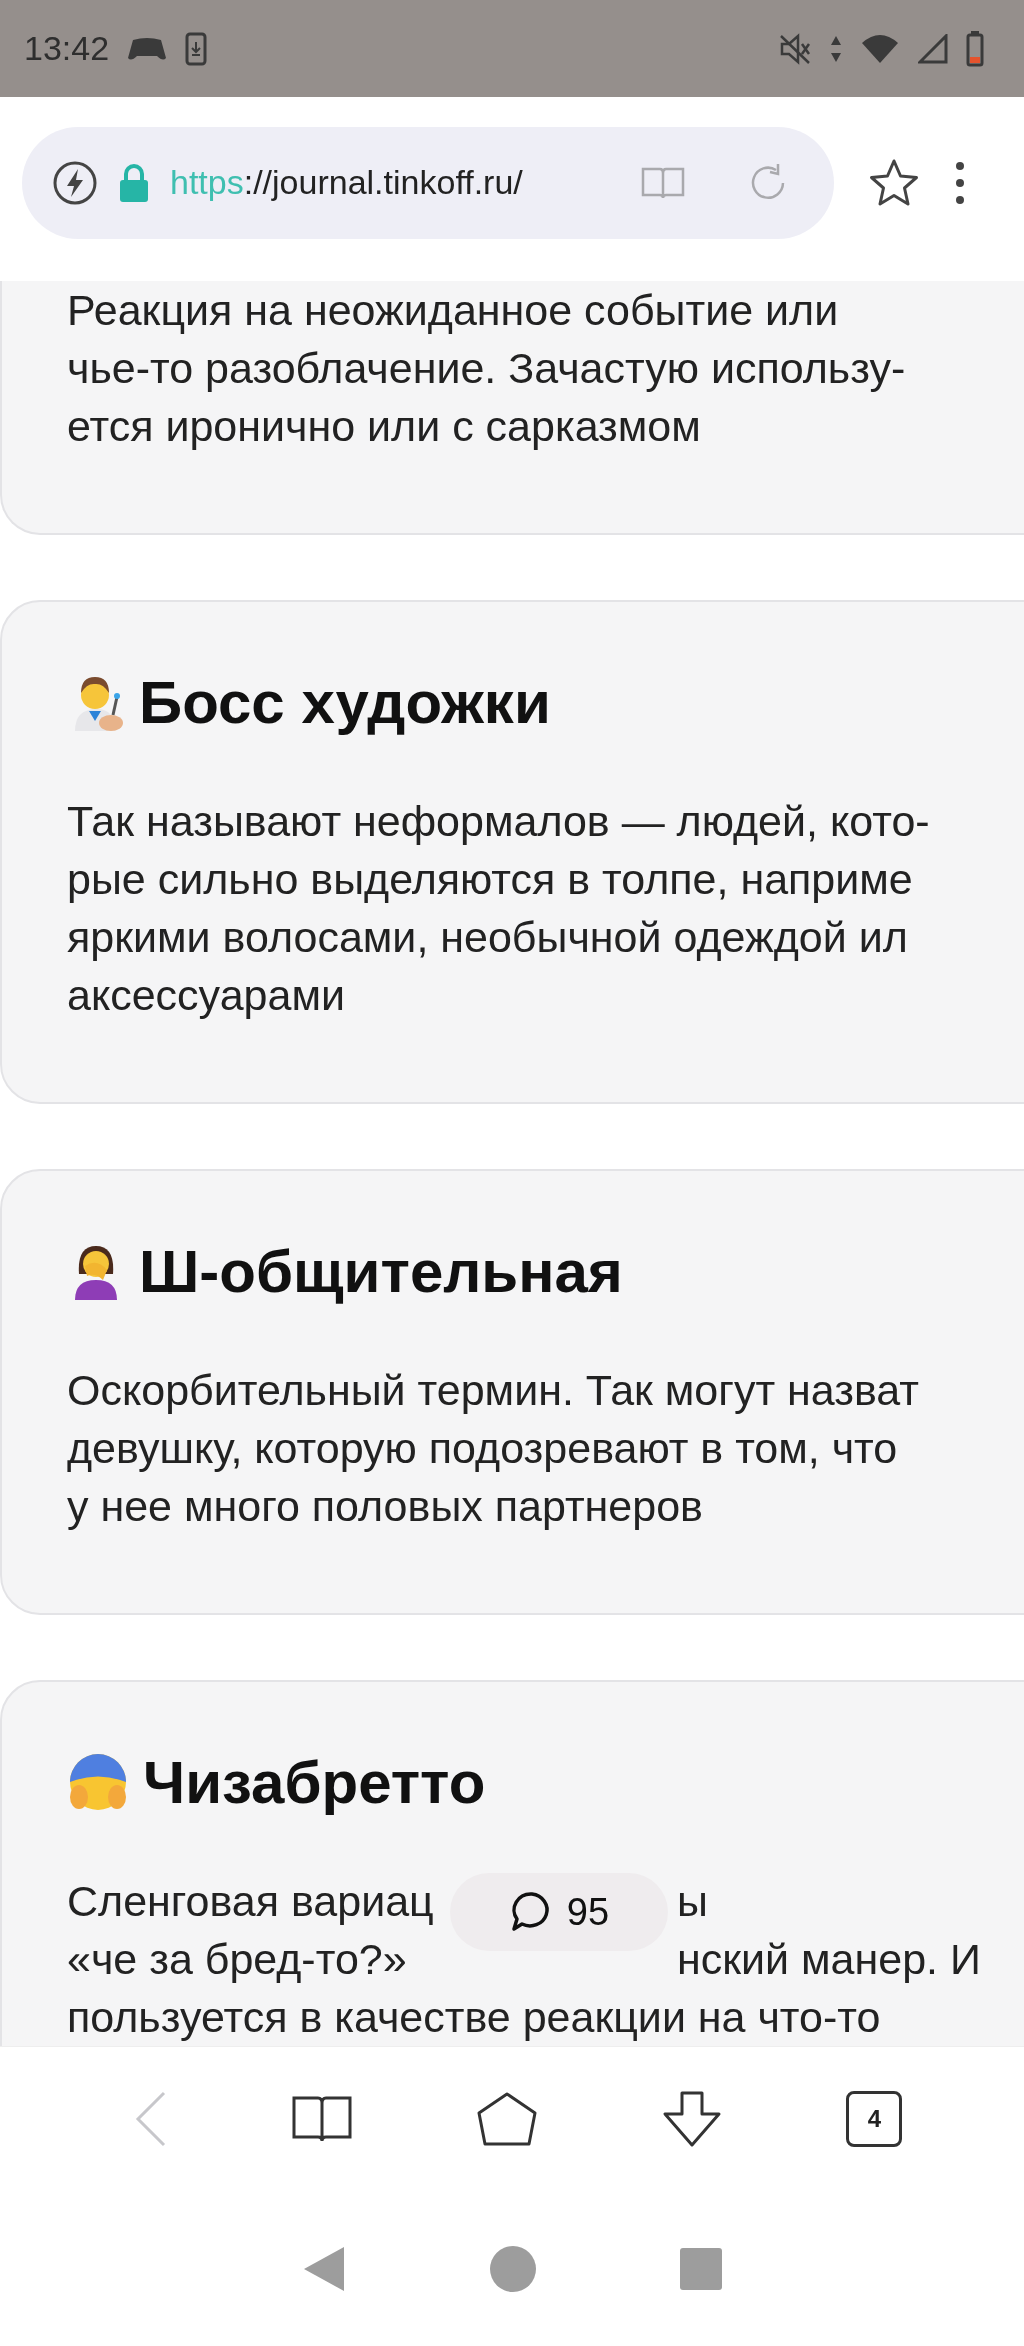  Describe the element at coordinates (498, 821) in the screenshot. I see `description-text: Так называют неформалов — людей, кото-` at that location.